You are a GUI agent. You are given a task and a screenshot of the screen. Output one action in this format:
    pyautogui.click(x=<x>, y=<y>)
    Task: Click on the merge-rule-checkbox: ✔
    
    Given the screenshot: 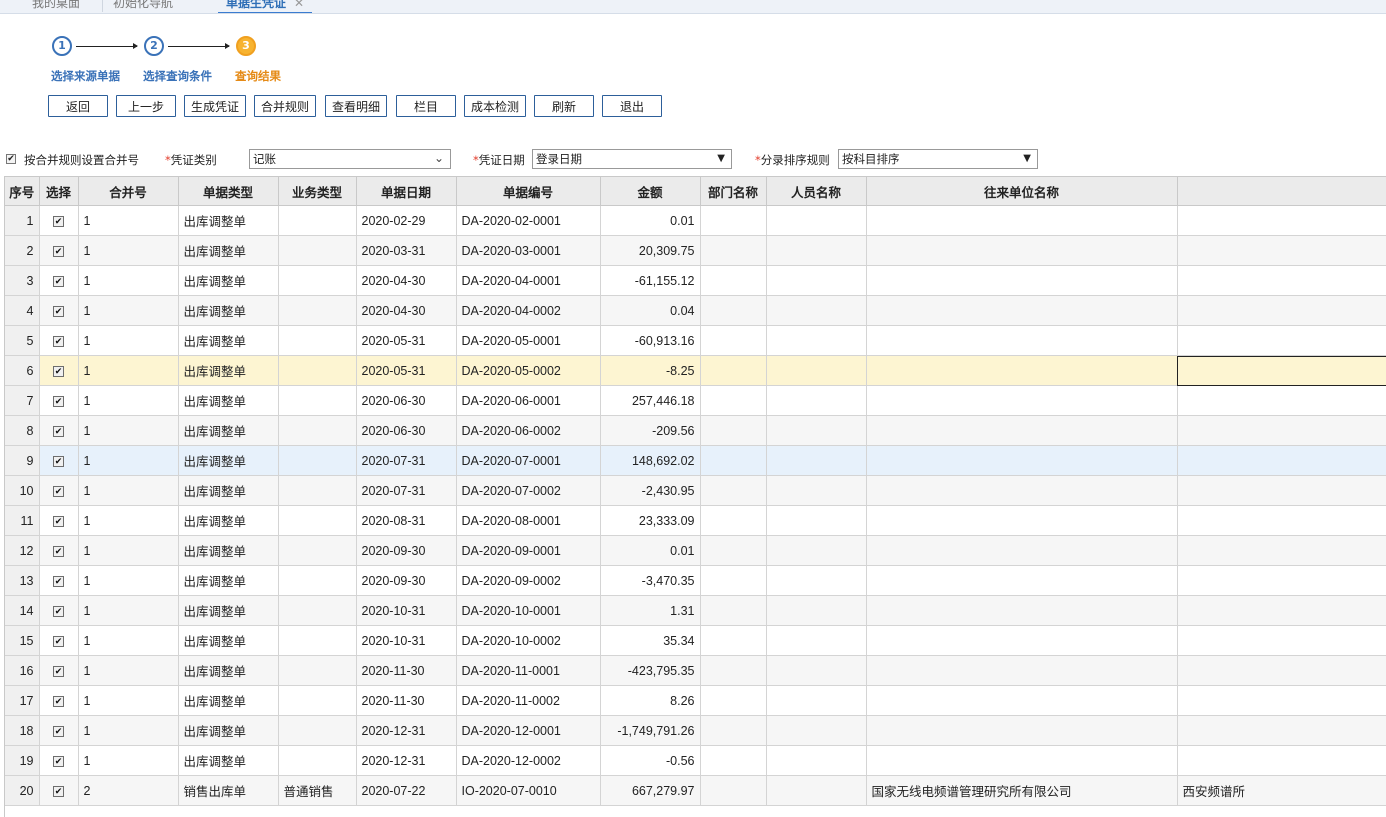 What is the action you would take?
    pyautogui.click(x=11, y=159)
    